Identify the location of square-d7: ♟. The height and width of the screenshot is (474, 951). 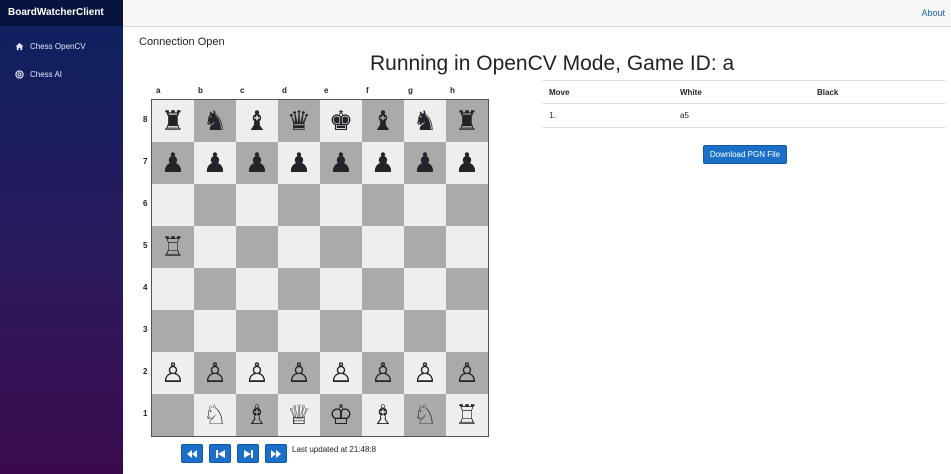
(299, 163).